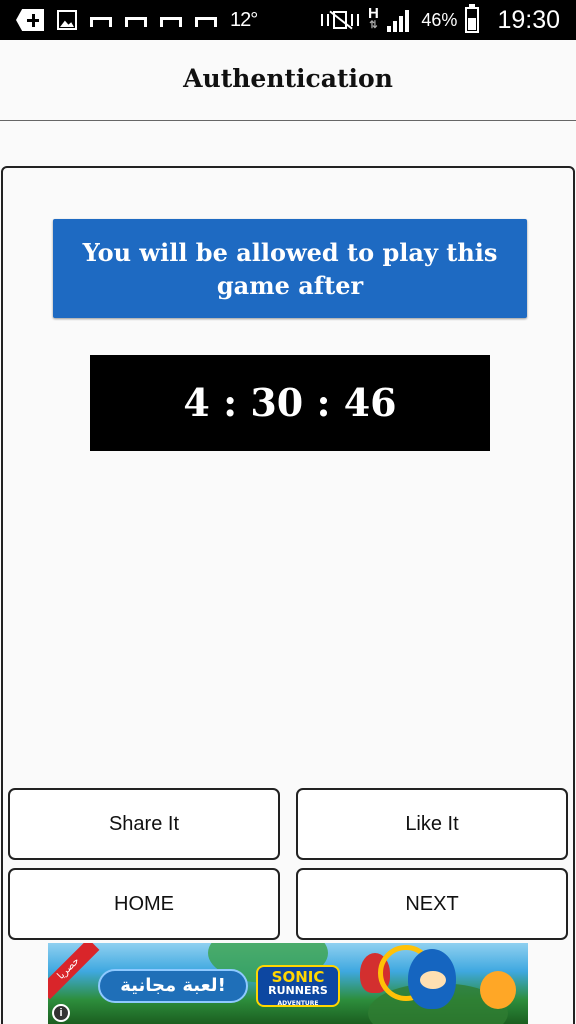  I want to click on battery-percent-text: 46%, so click(439, 19).